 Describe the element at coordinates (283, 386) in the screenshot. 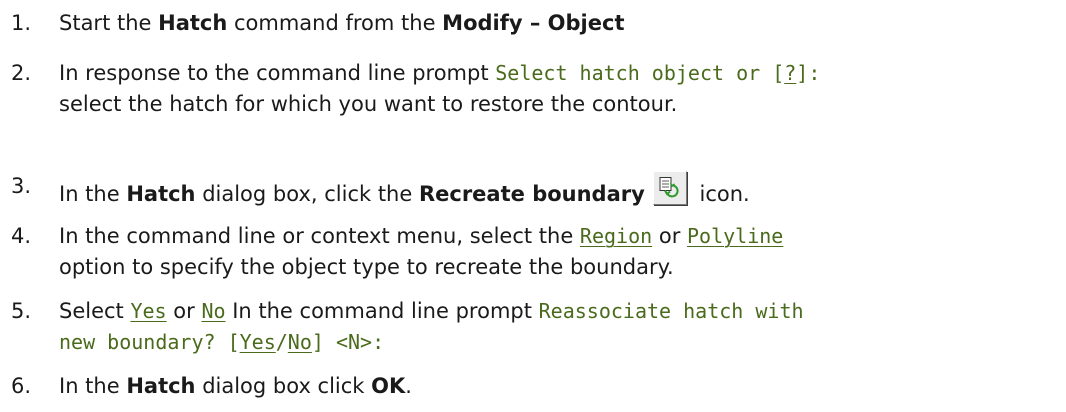

I see `text: dialog box click` at that location.